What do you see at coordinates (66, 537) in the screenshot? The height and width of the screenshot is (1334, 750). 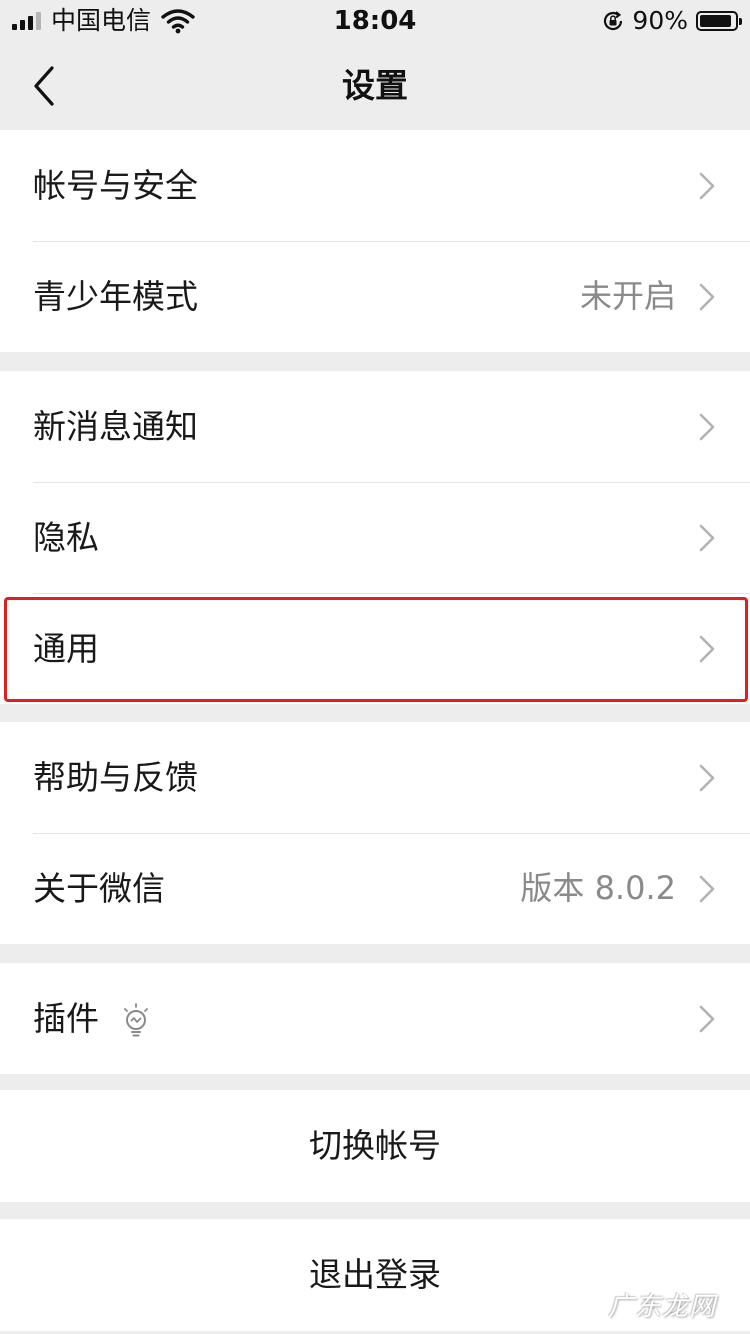 I see `cell-label: 隐私` at bounding box center [66, 537].